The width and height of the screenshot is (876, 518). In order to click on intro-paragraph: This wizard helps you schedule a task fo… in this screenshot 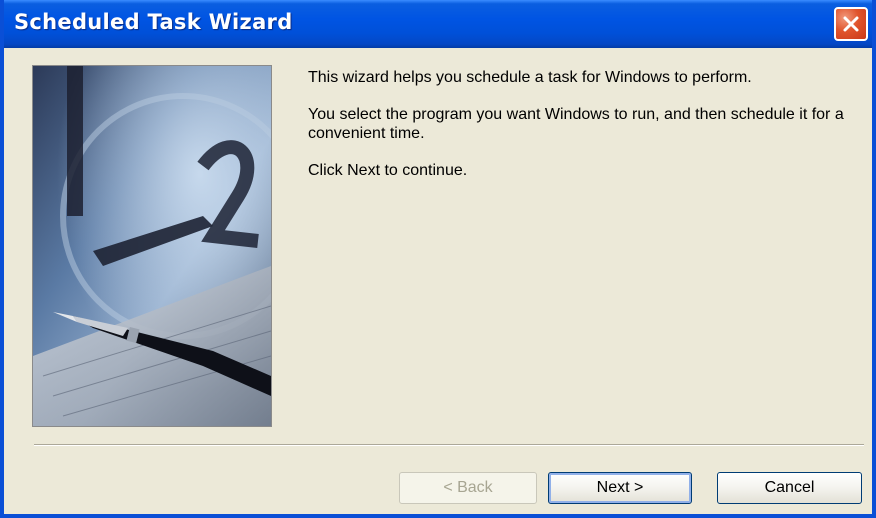, I will do `click(530, 77)`.